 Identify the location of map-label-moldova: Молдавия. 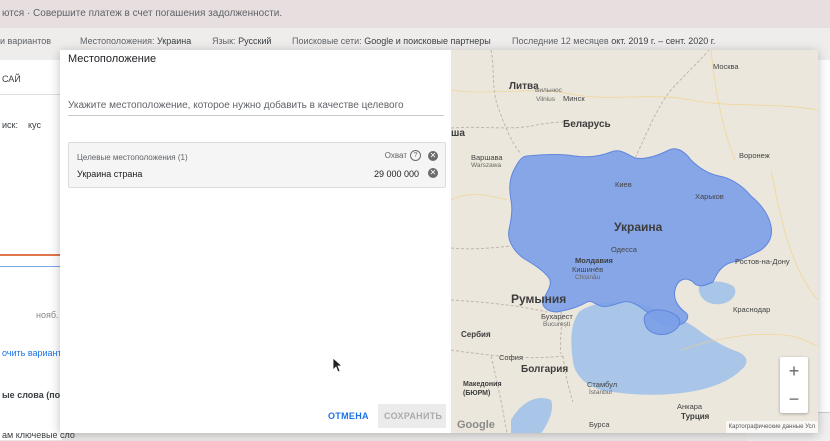
(594, 260).